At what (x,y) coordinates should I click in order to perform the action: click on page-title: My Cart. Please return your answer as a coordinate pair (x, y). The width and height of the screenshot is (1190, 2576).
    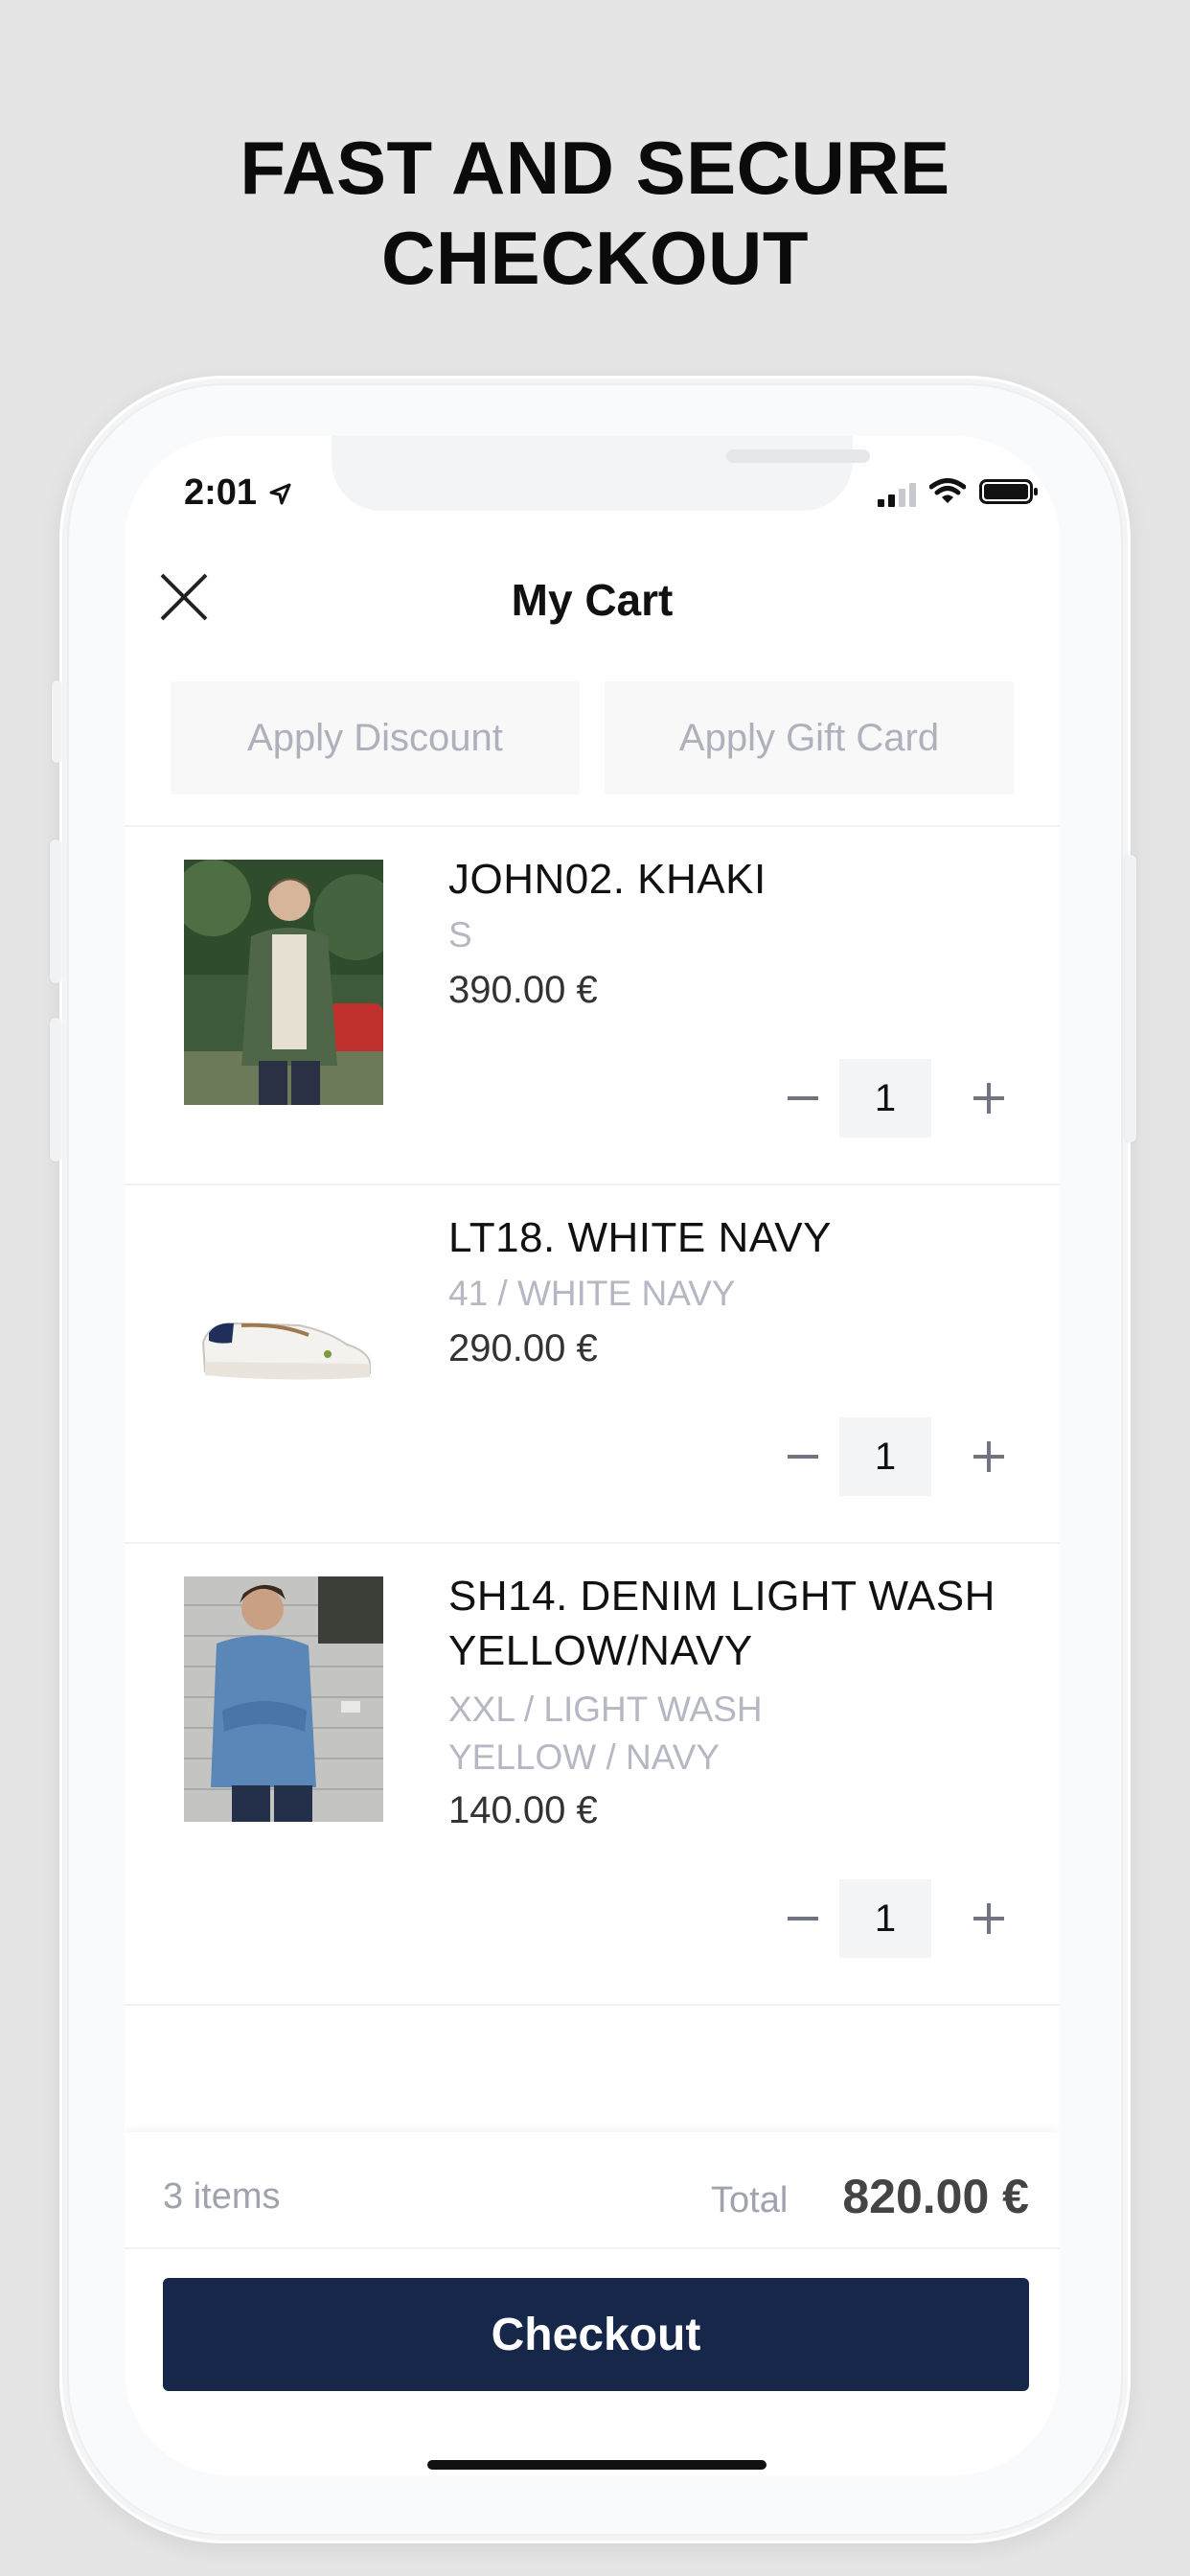
    Looking at the image, I should click on (592, 600).